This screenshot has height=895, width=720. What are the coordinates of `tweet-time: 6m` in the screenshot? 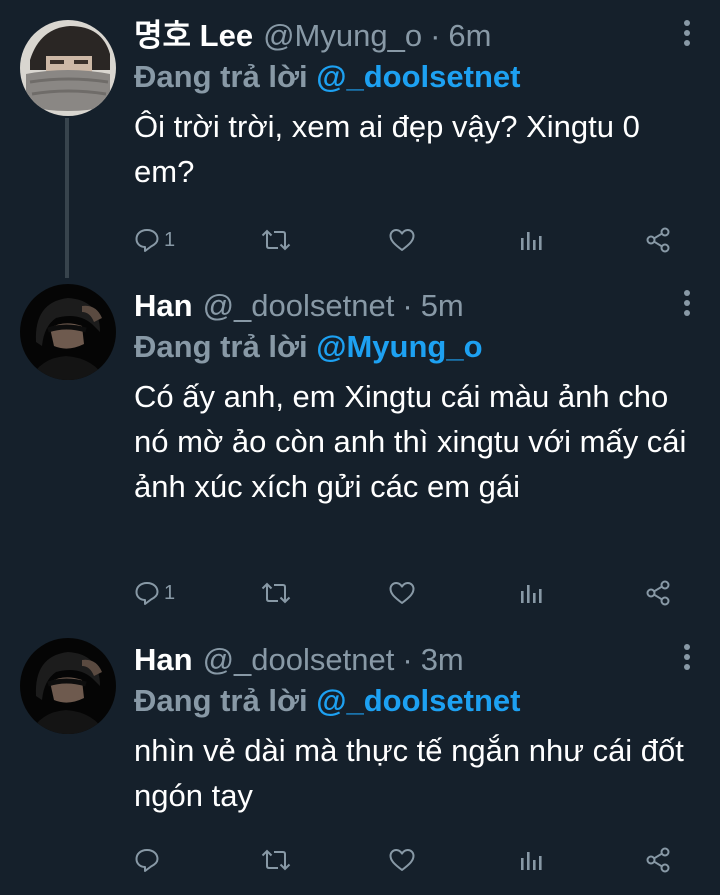 It's located at (469, 36).